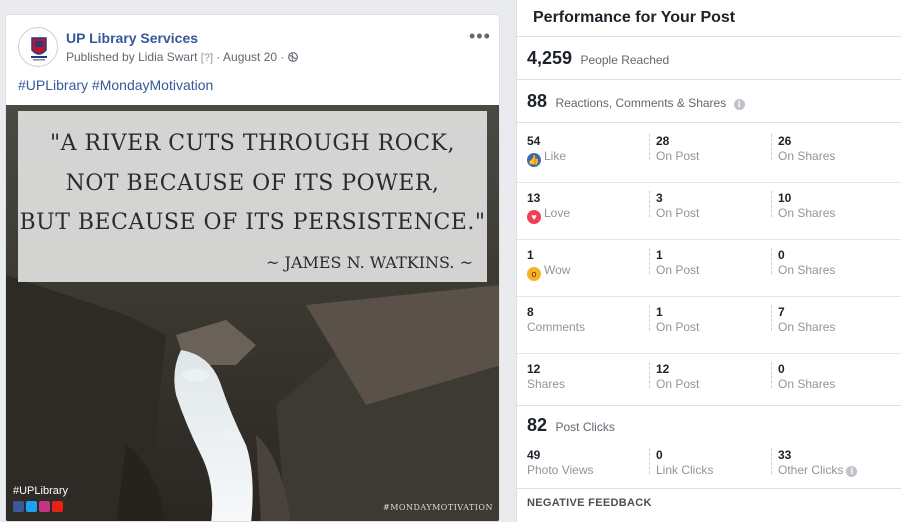 The height and width of the screenshot is (522, 901). What do you see at coordinates (709, 380) in the screenshot?
I see `shares-row: 12 Shares 12 On Post 0 On Shares` at bounding box center [709, 380].